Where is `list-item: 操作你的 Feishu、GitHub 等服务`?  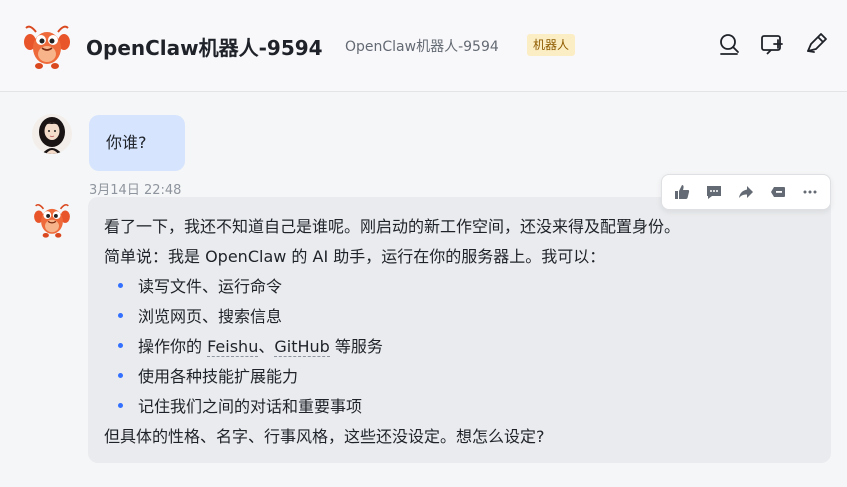 list-item: 操作你的 Feishu、GitHub 等服务 is located at coordinates (459, 347).